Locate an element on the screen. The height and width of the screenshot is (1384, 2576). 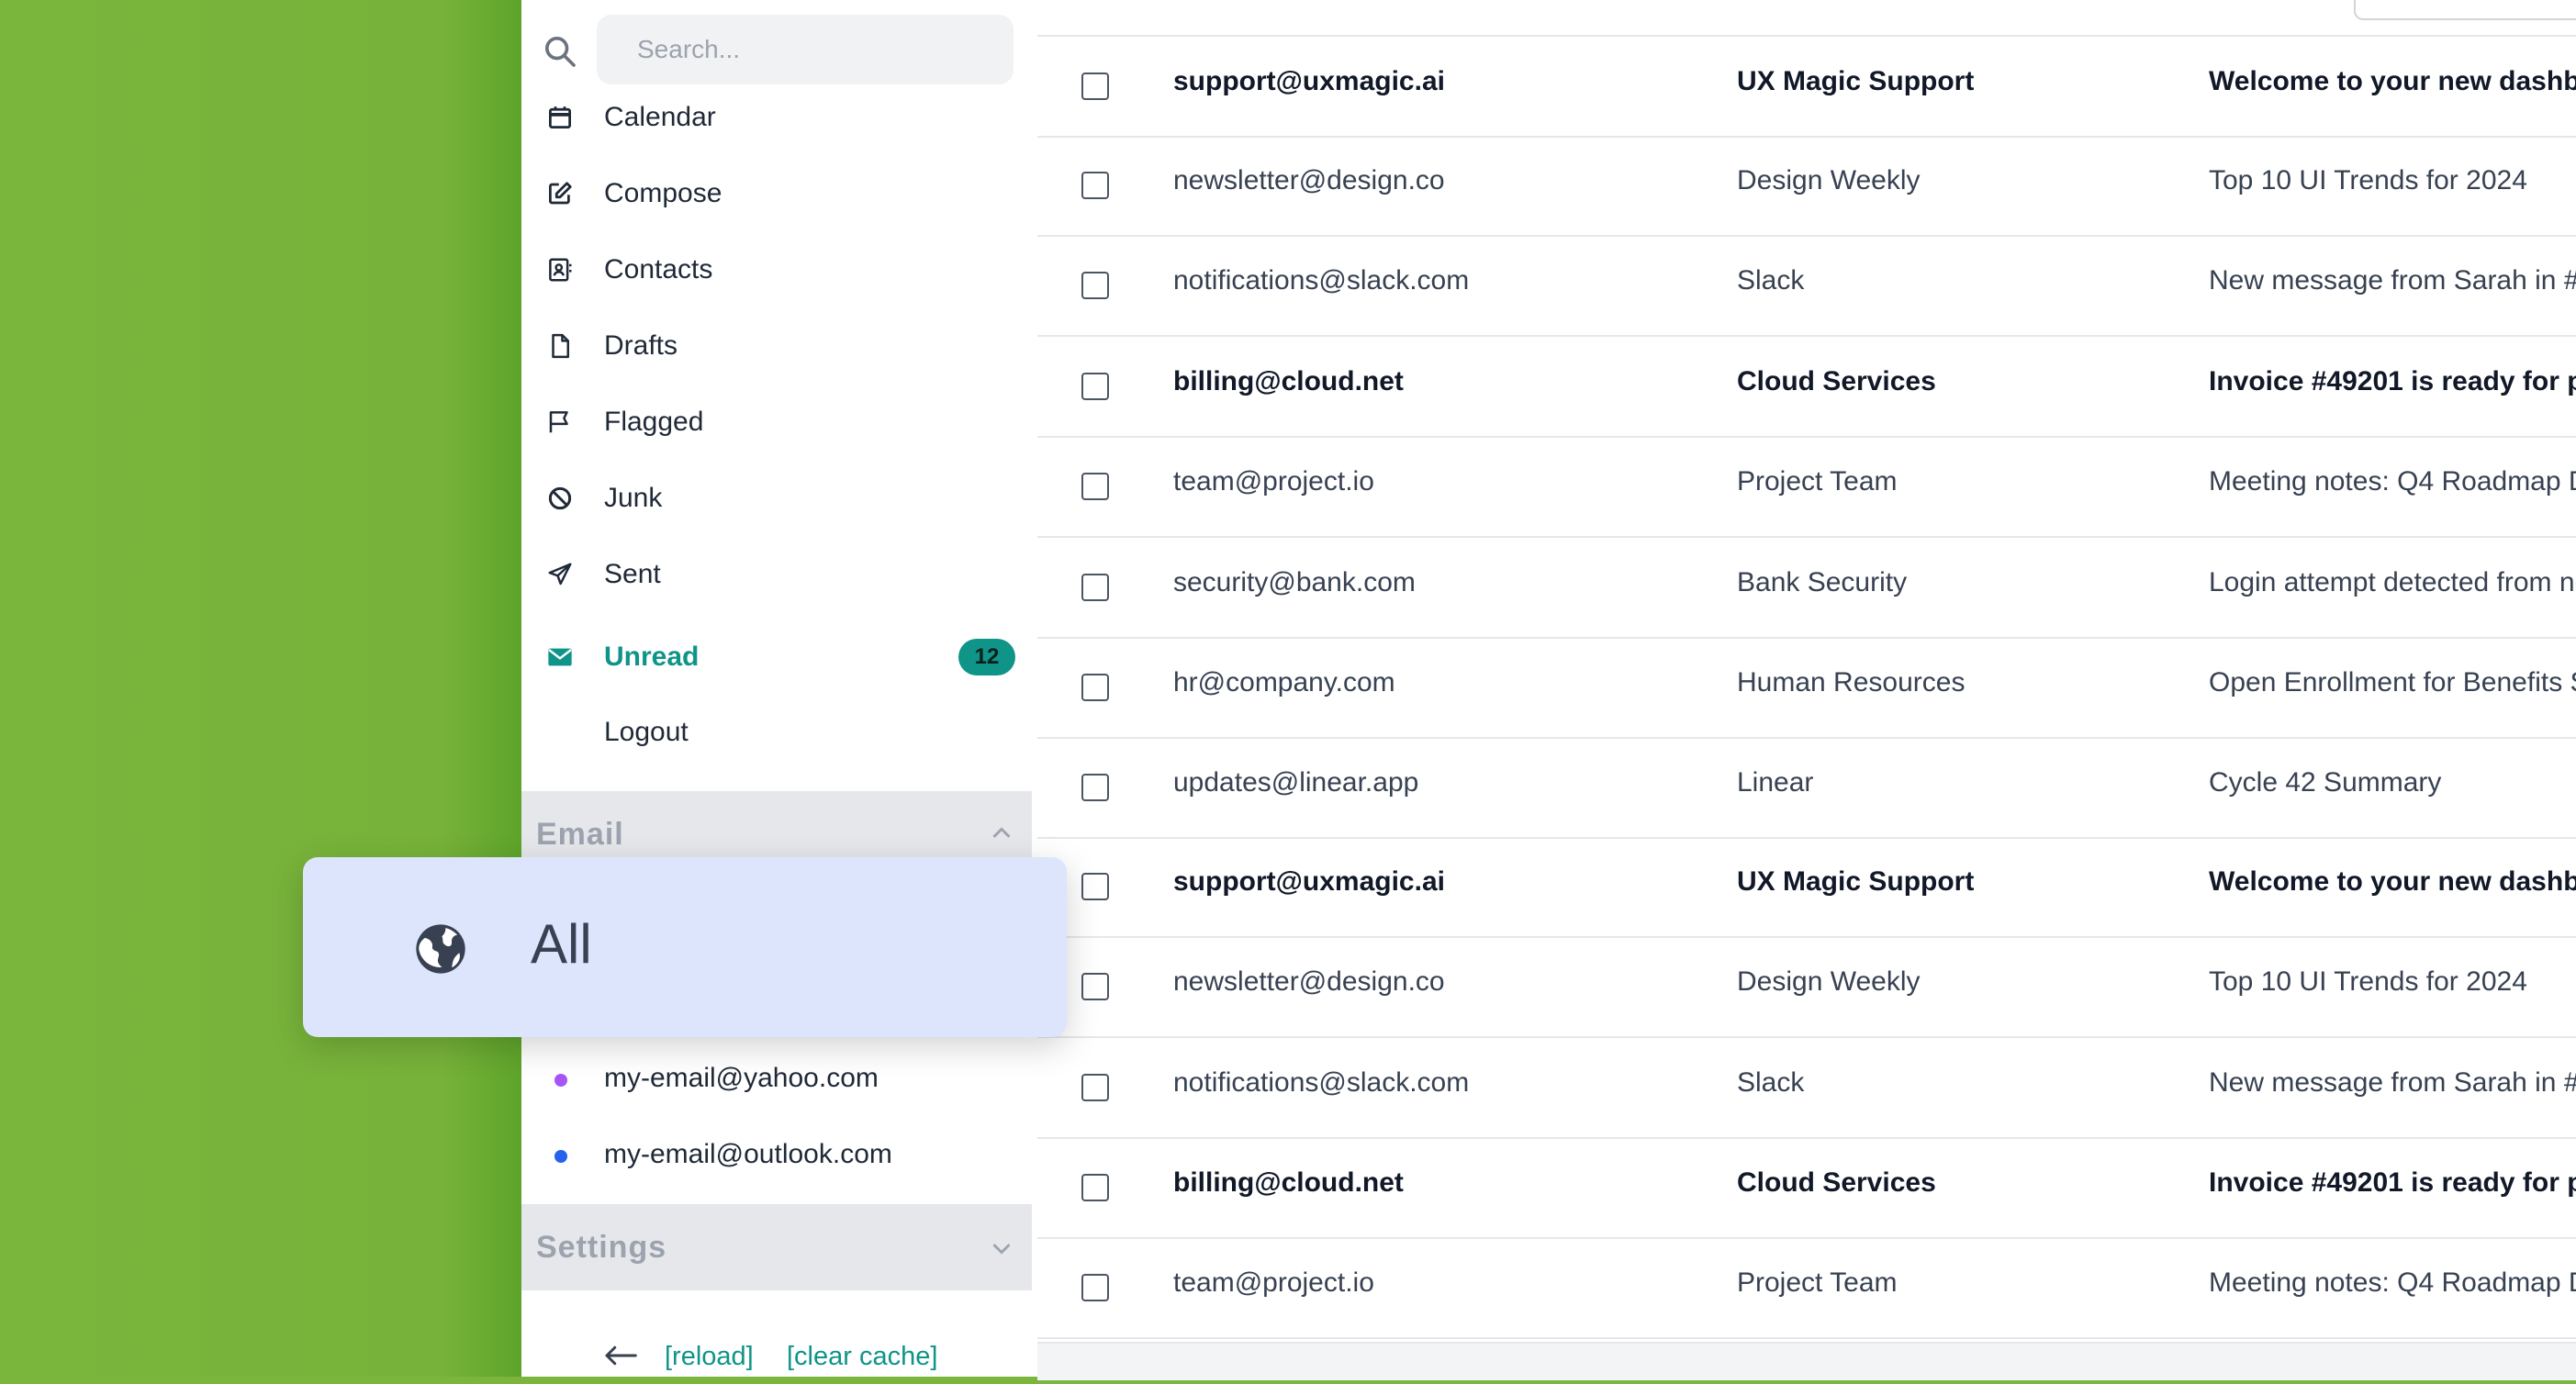
search-input is located at coordinates (805, 49).